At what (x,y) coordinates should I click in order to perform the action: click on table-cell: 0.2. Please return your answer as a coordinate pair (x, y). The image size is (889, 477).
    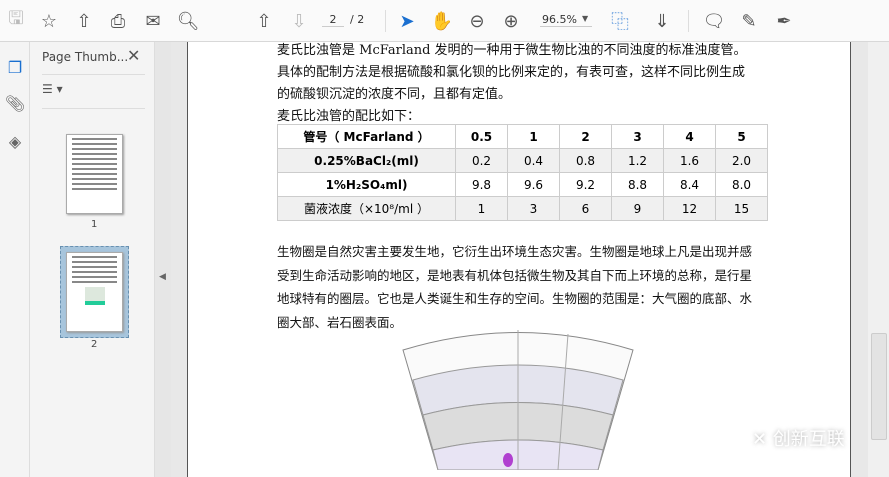
    Looking at the image, I should click on (481, 160).